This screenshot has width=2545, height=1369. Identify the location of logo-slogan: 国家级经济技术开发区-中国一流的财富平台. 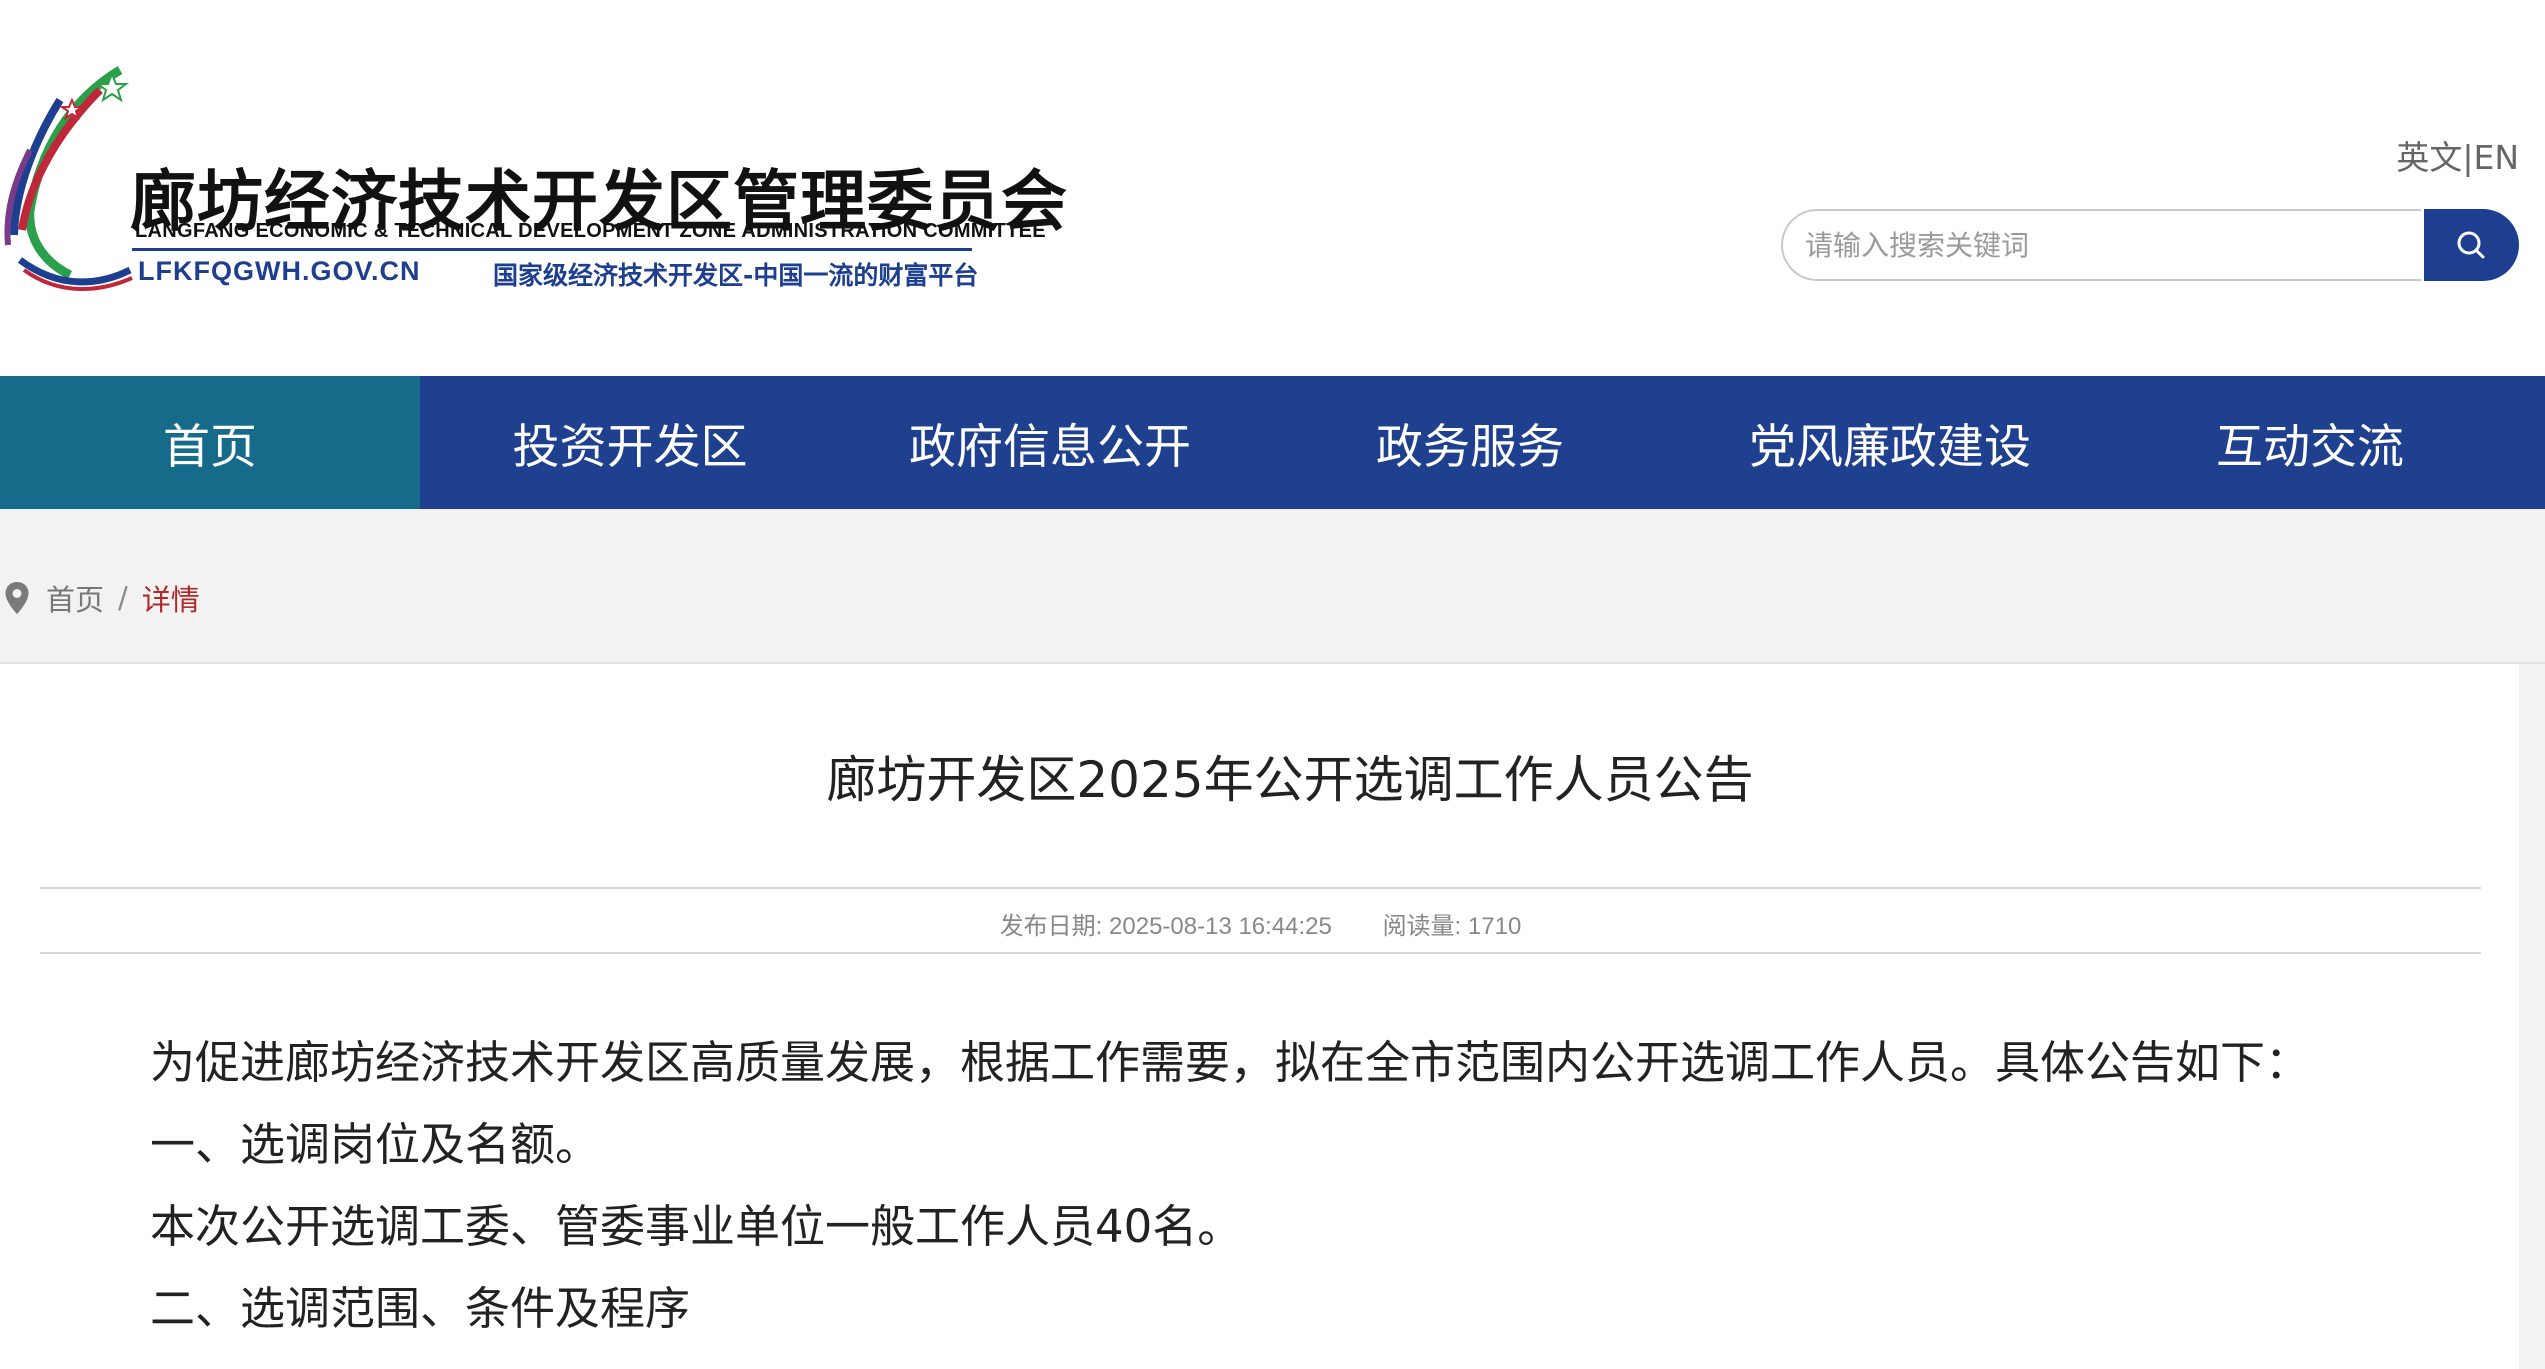
(736, 275).